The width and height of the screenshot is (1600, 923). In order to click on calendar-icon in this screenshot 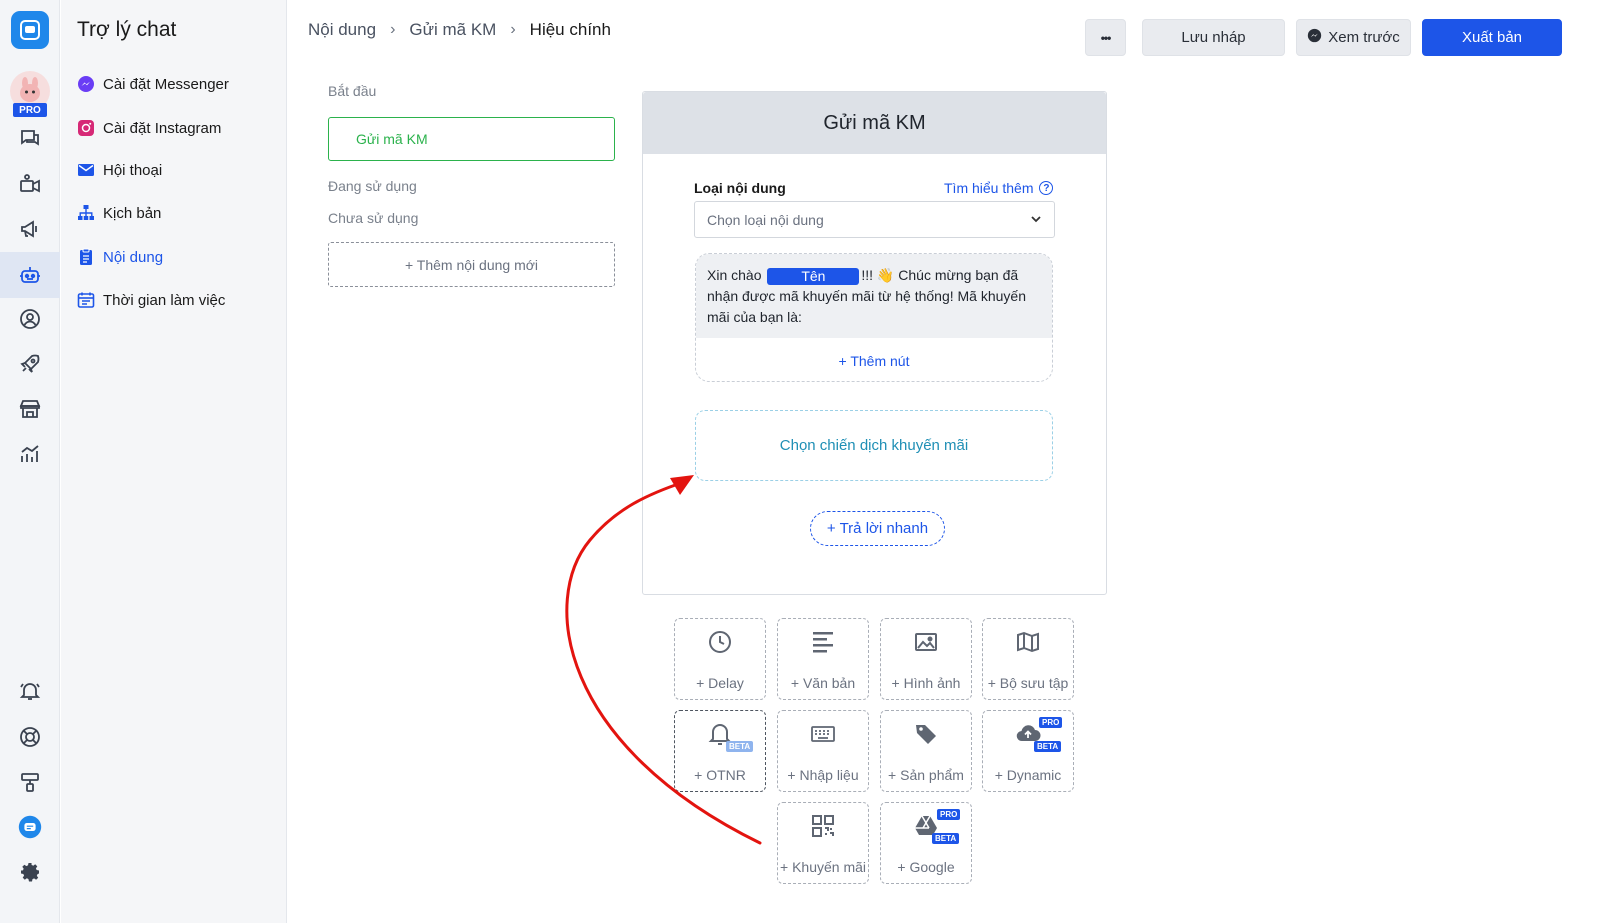, I will do `click(86, 300)`.